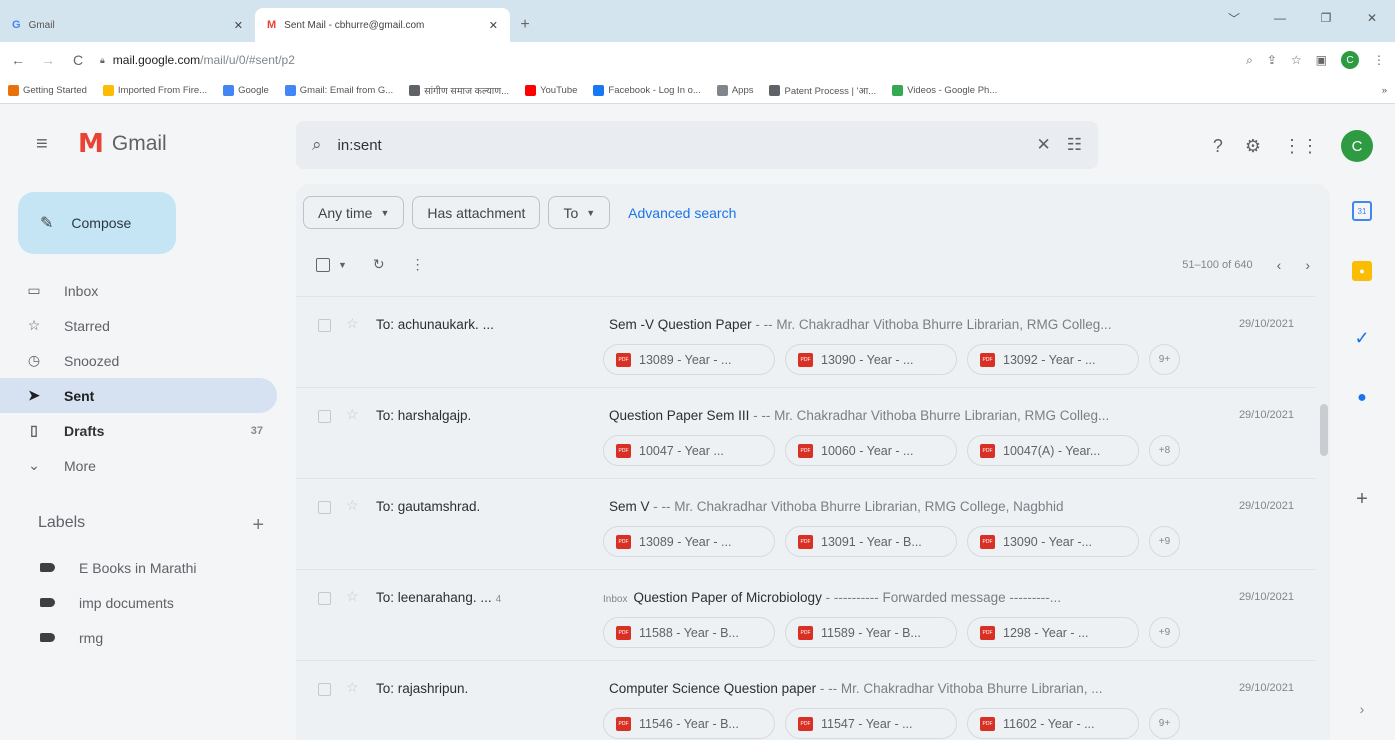  I want to click on sidebar-item-more: ⌄ More, so click(138, 465).